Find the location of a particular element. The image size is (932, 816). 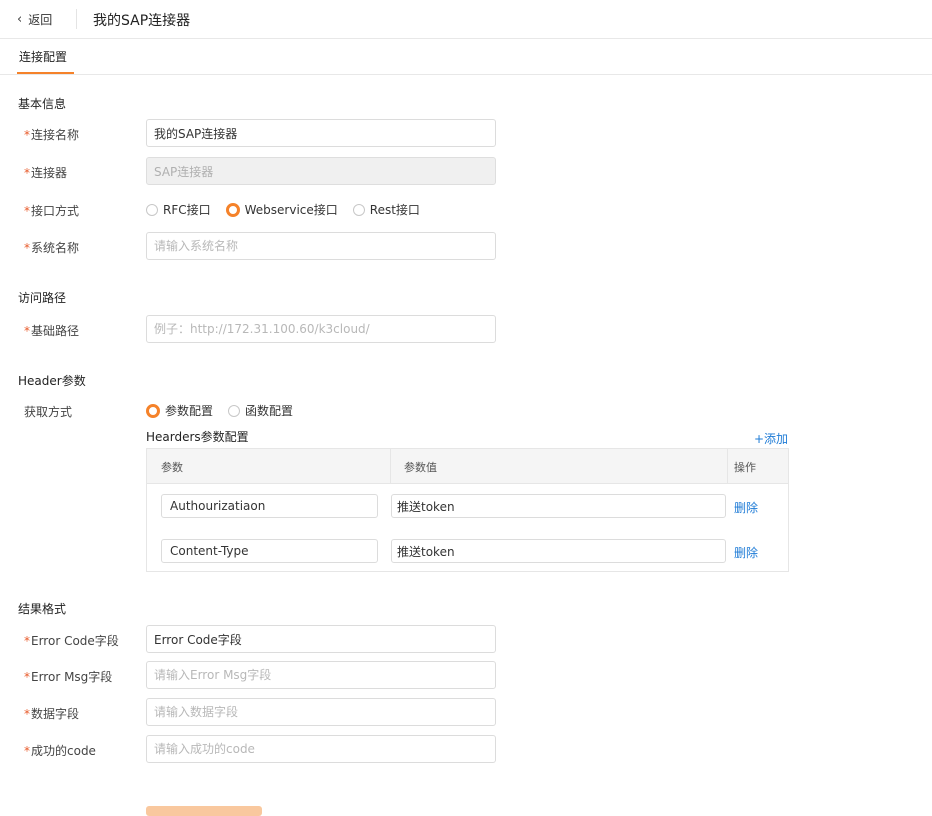

base-path-input is located at coordinates (321, 329).